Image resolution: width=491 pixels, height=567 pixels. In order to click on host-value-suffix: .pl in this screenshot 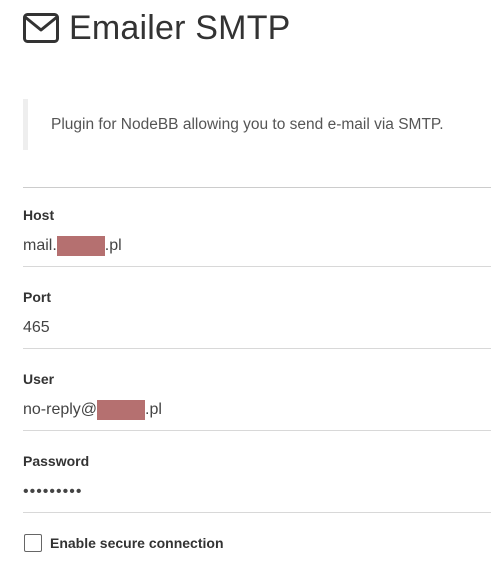, I will do `click(113, 245)`.